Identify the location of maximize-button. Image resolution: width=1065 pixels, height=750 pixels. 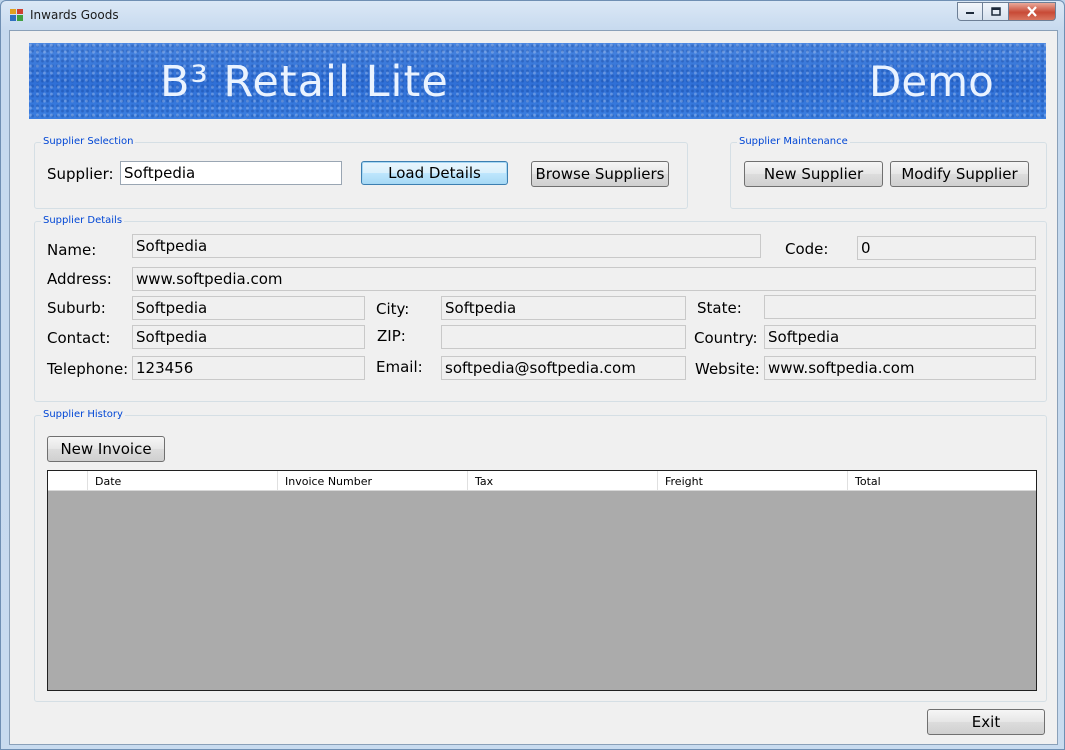
(996, 11).